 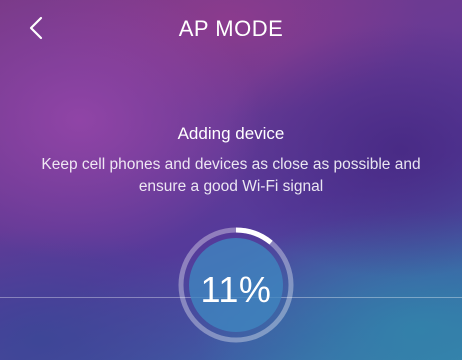 I want to click on progress-indicator: 11%, so click(x=236, y=285).